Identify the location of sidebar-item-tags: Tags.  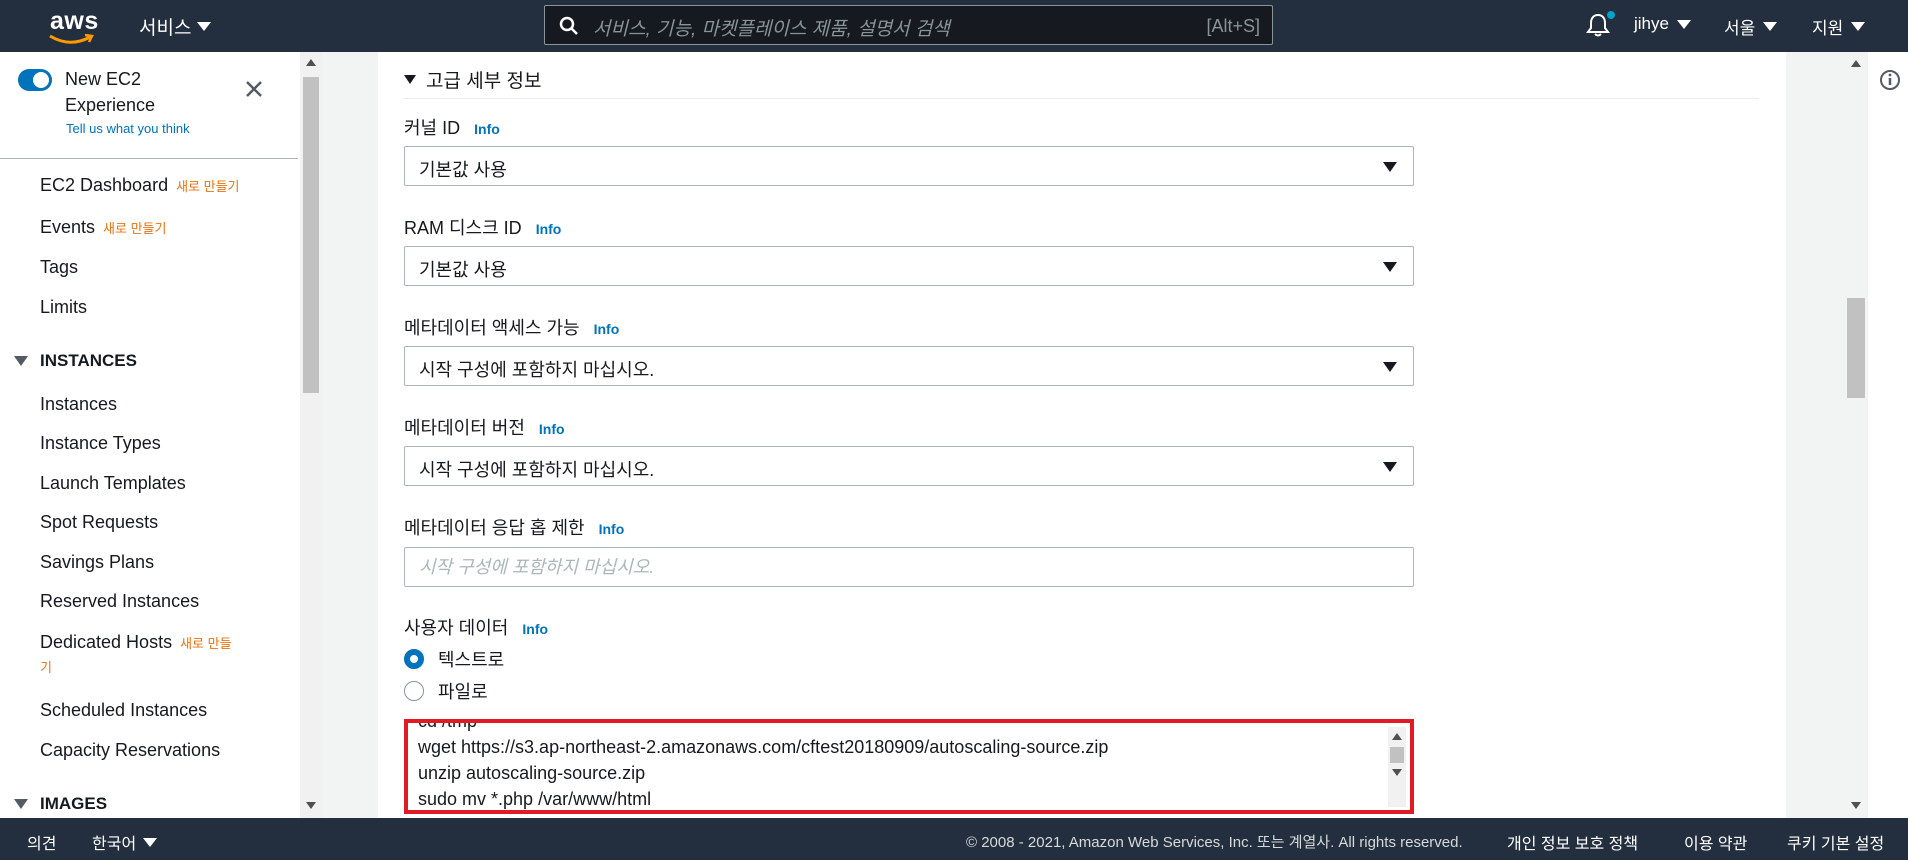
(59, 267).